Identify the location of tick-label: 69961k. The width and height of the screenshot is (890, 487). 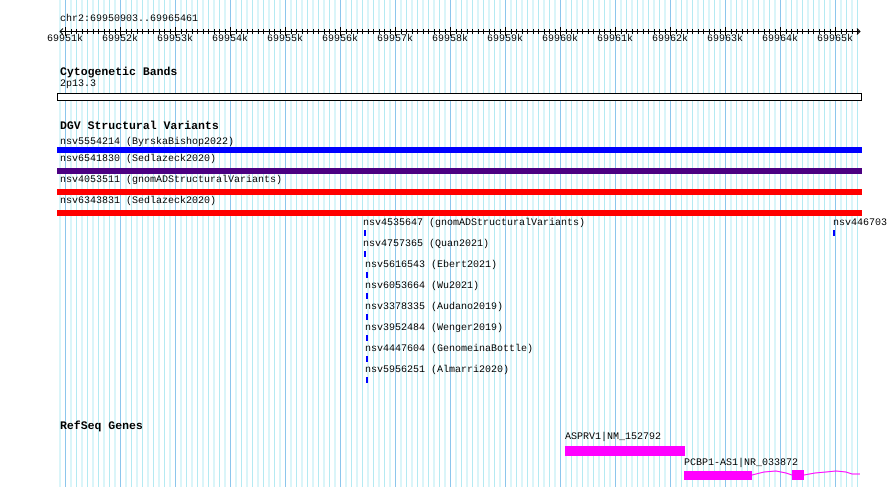
(615, 40).